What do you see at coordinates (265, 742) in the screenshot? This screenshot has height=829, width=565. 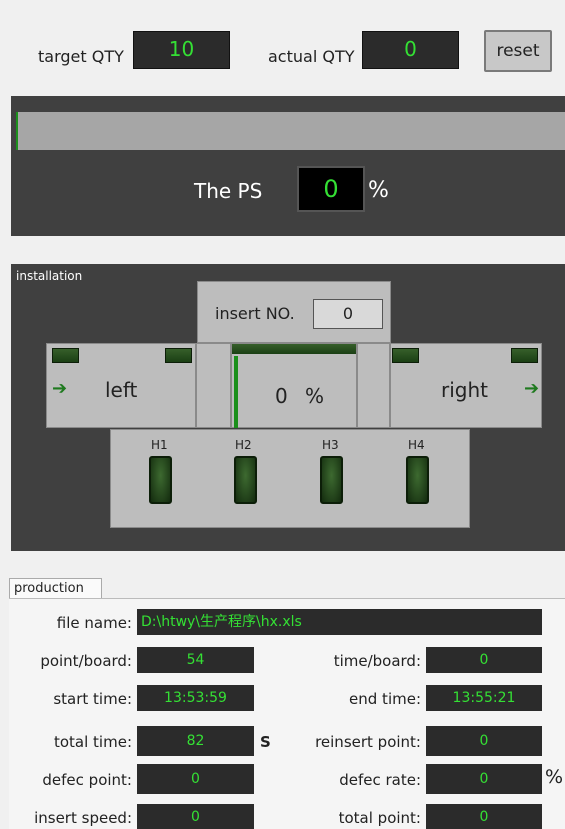 I see `total-time-unit: S` at bounding box center [265, 742].